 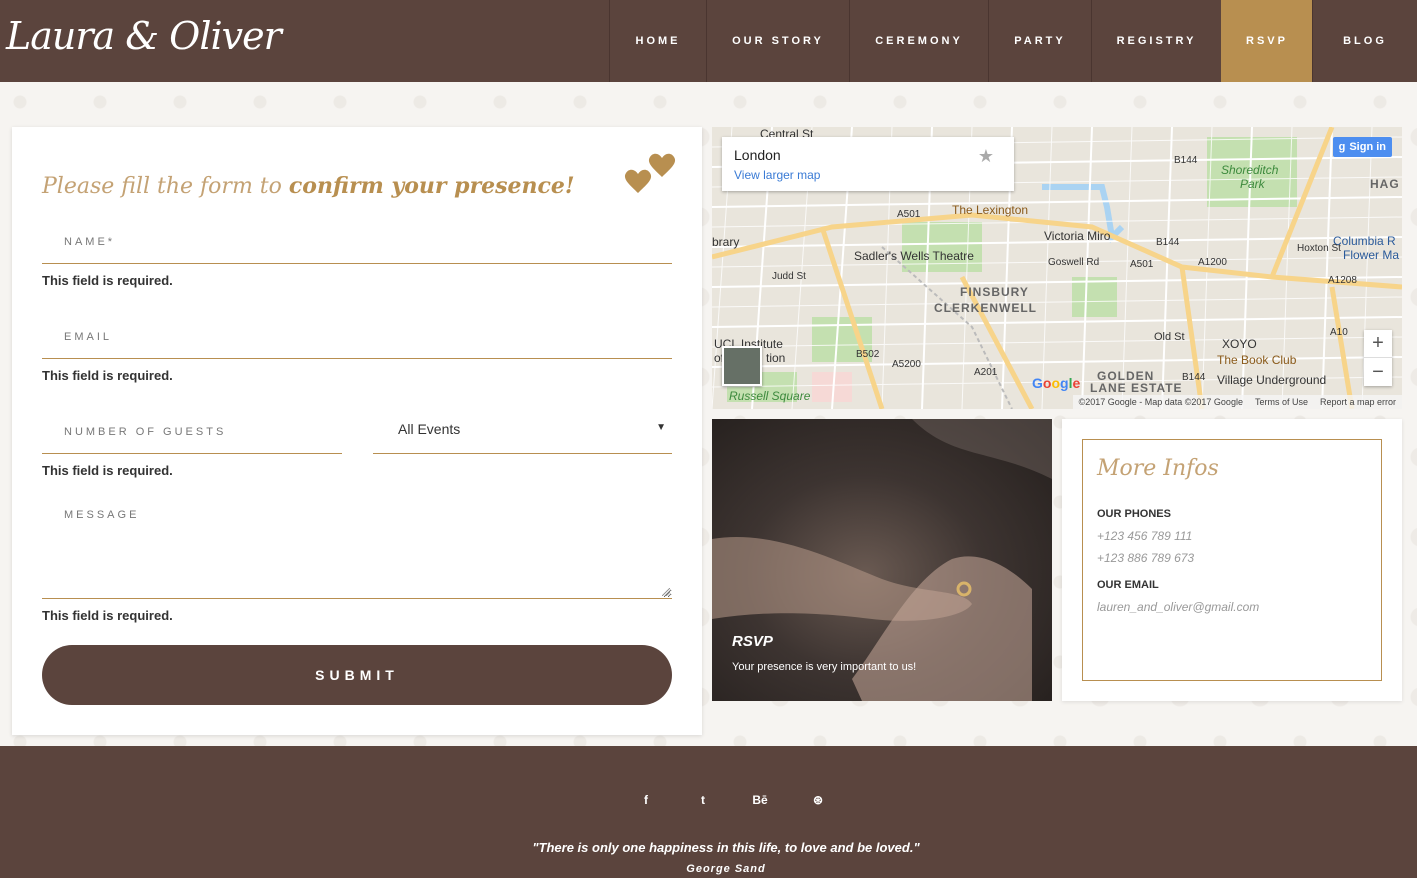 I want to click on resize-grip-icon, so click(x=666, y=592).